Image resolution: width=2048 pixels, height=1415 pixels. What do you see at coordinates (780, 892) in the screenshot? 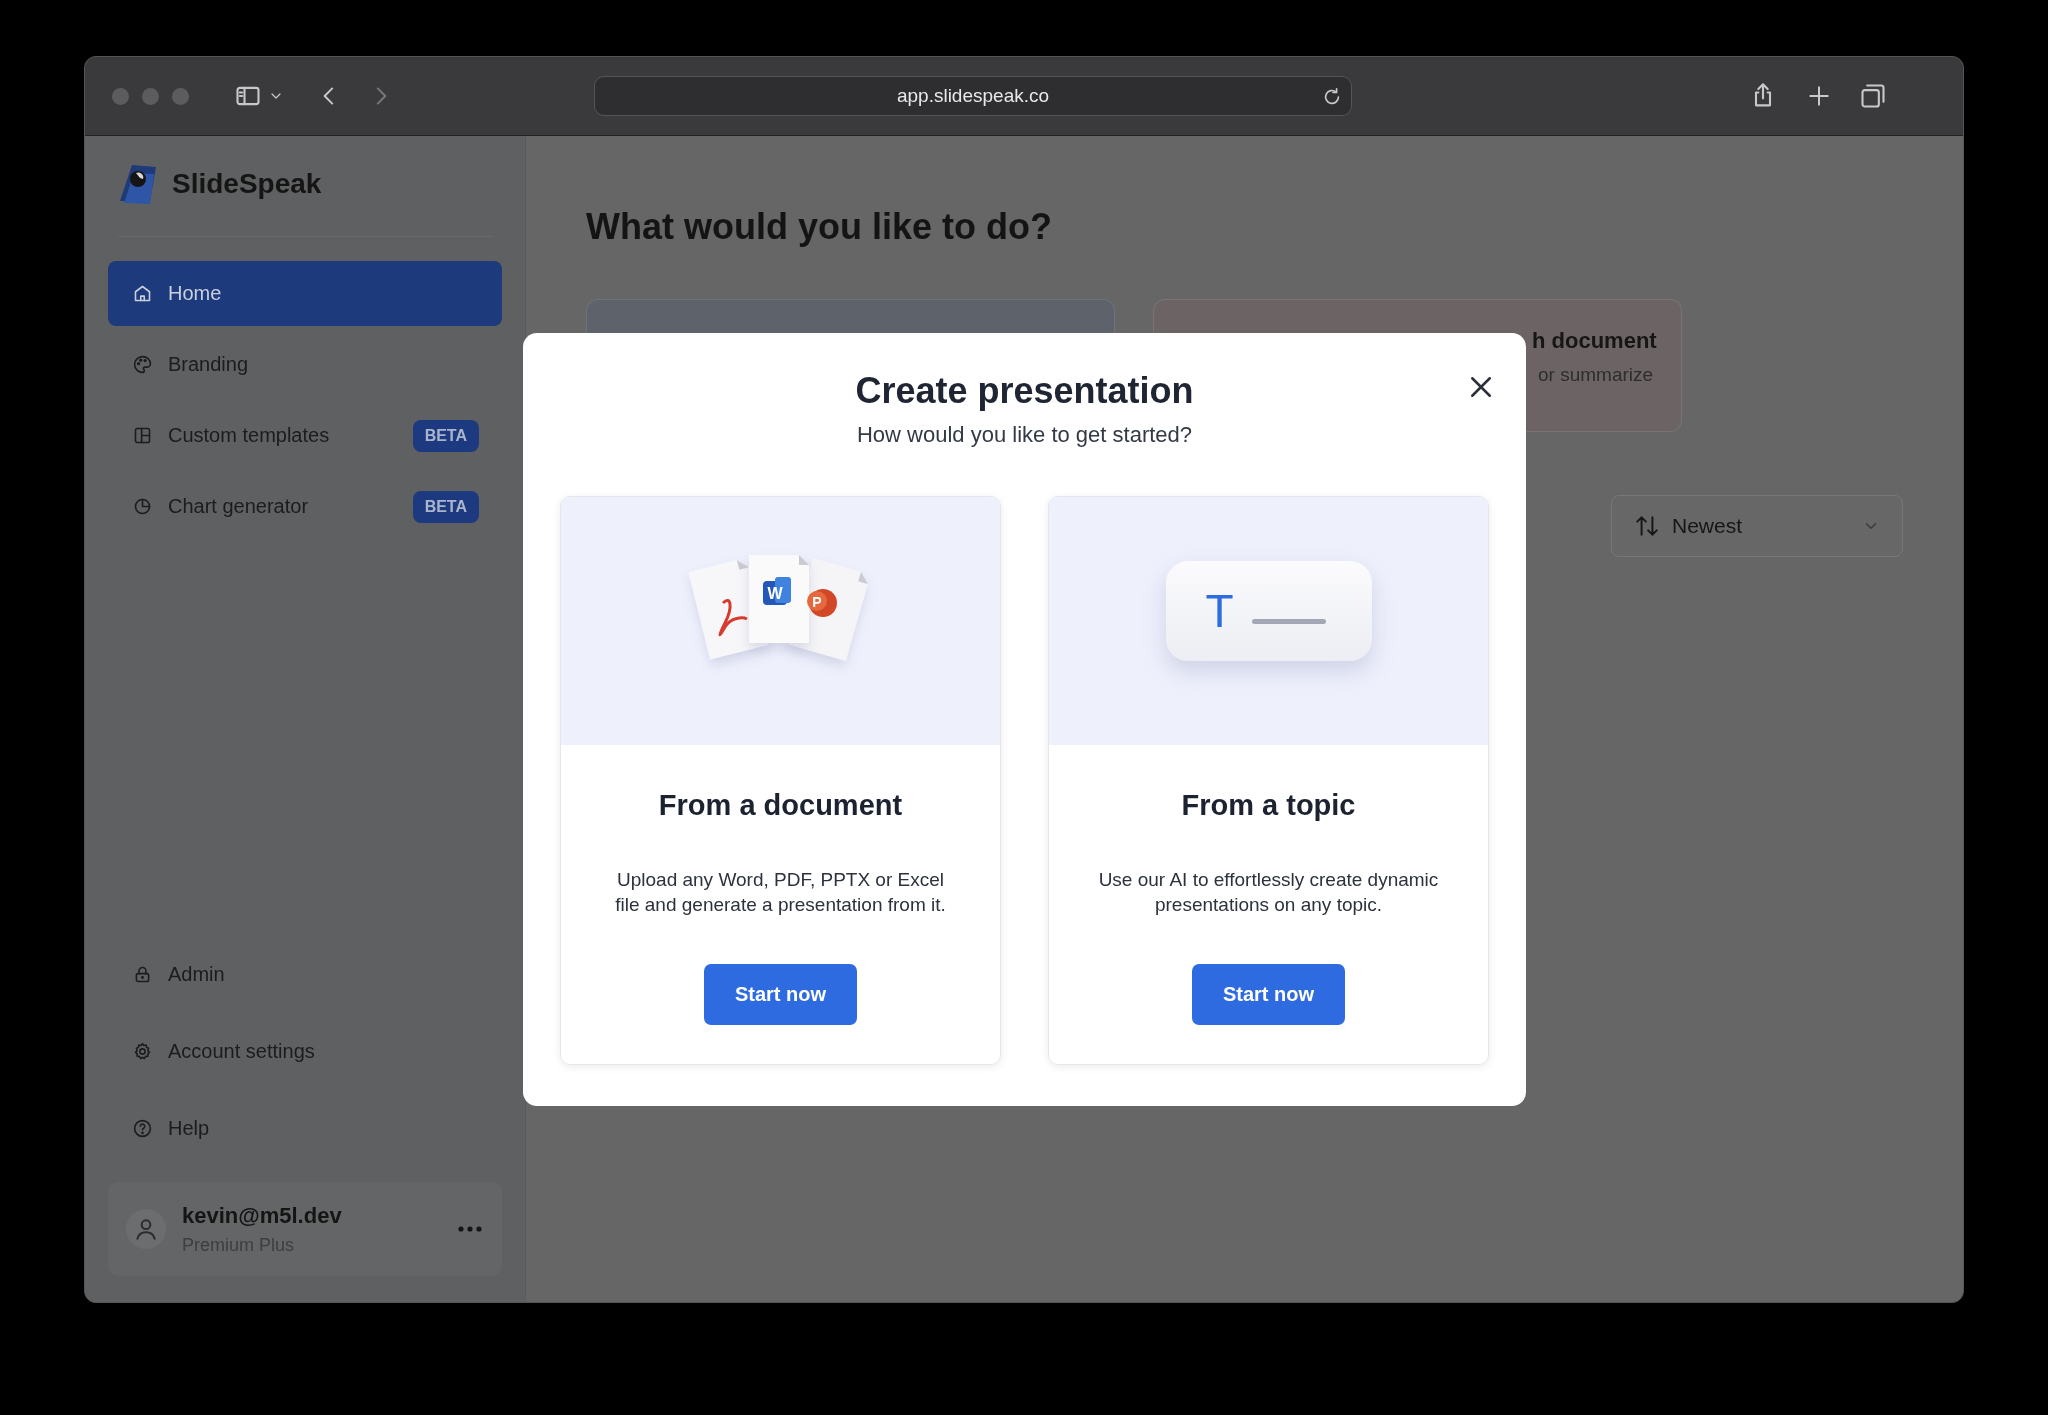
I see `option-description: Upload any Word, PDF, PPTX or Excel file and generate a presentation from it.` at bounding box center [780, 892].